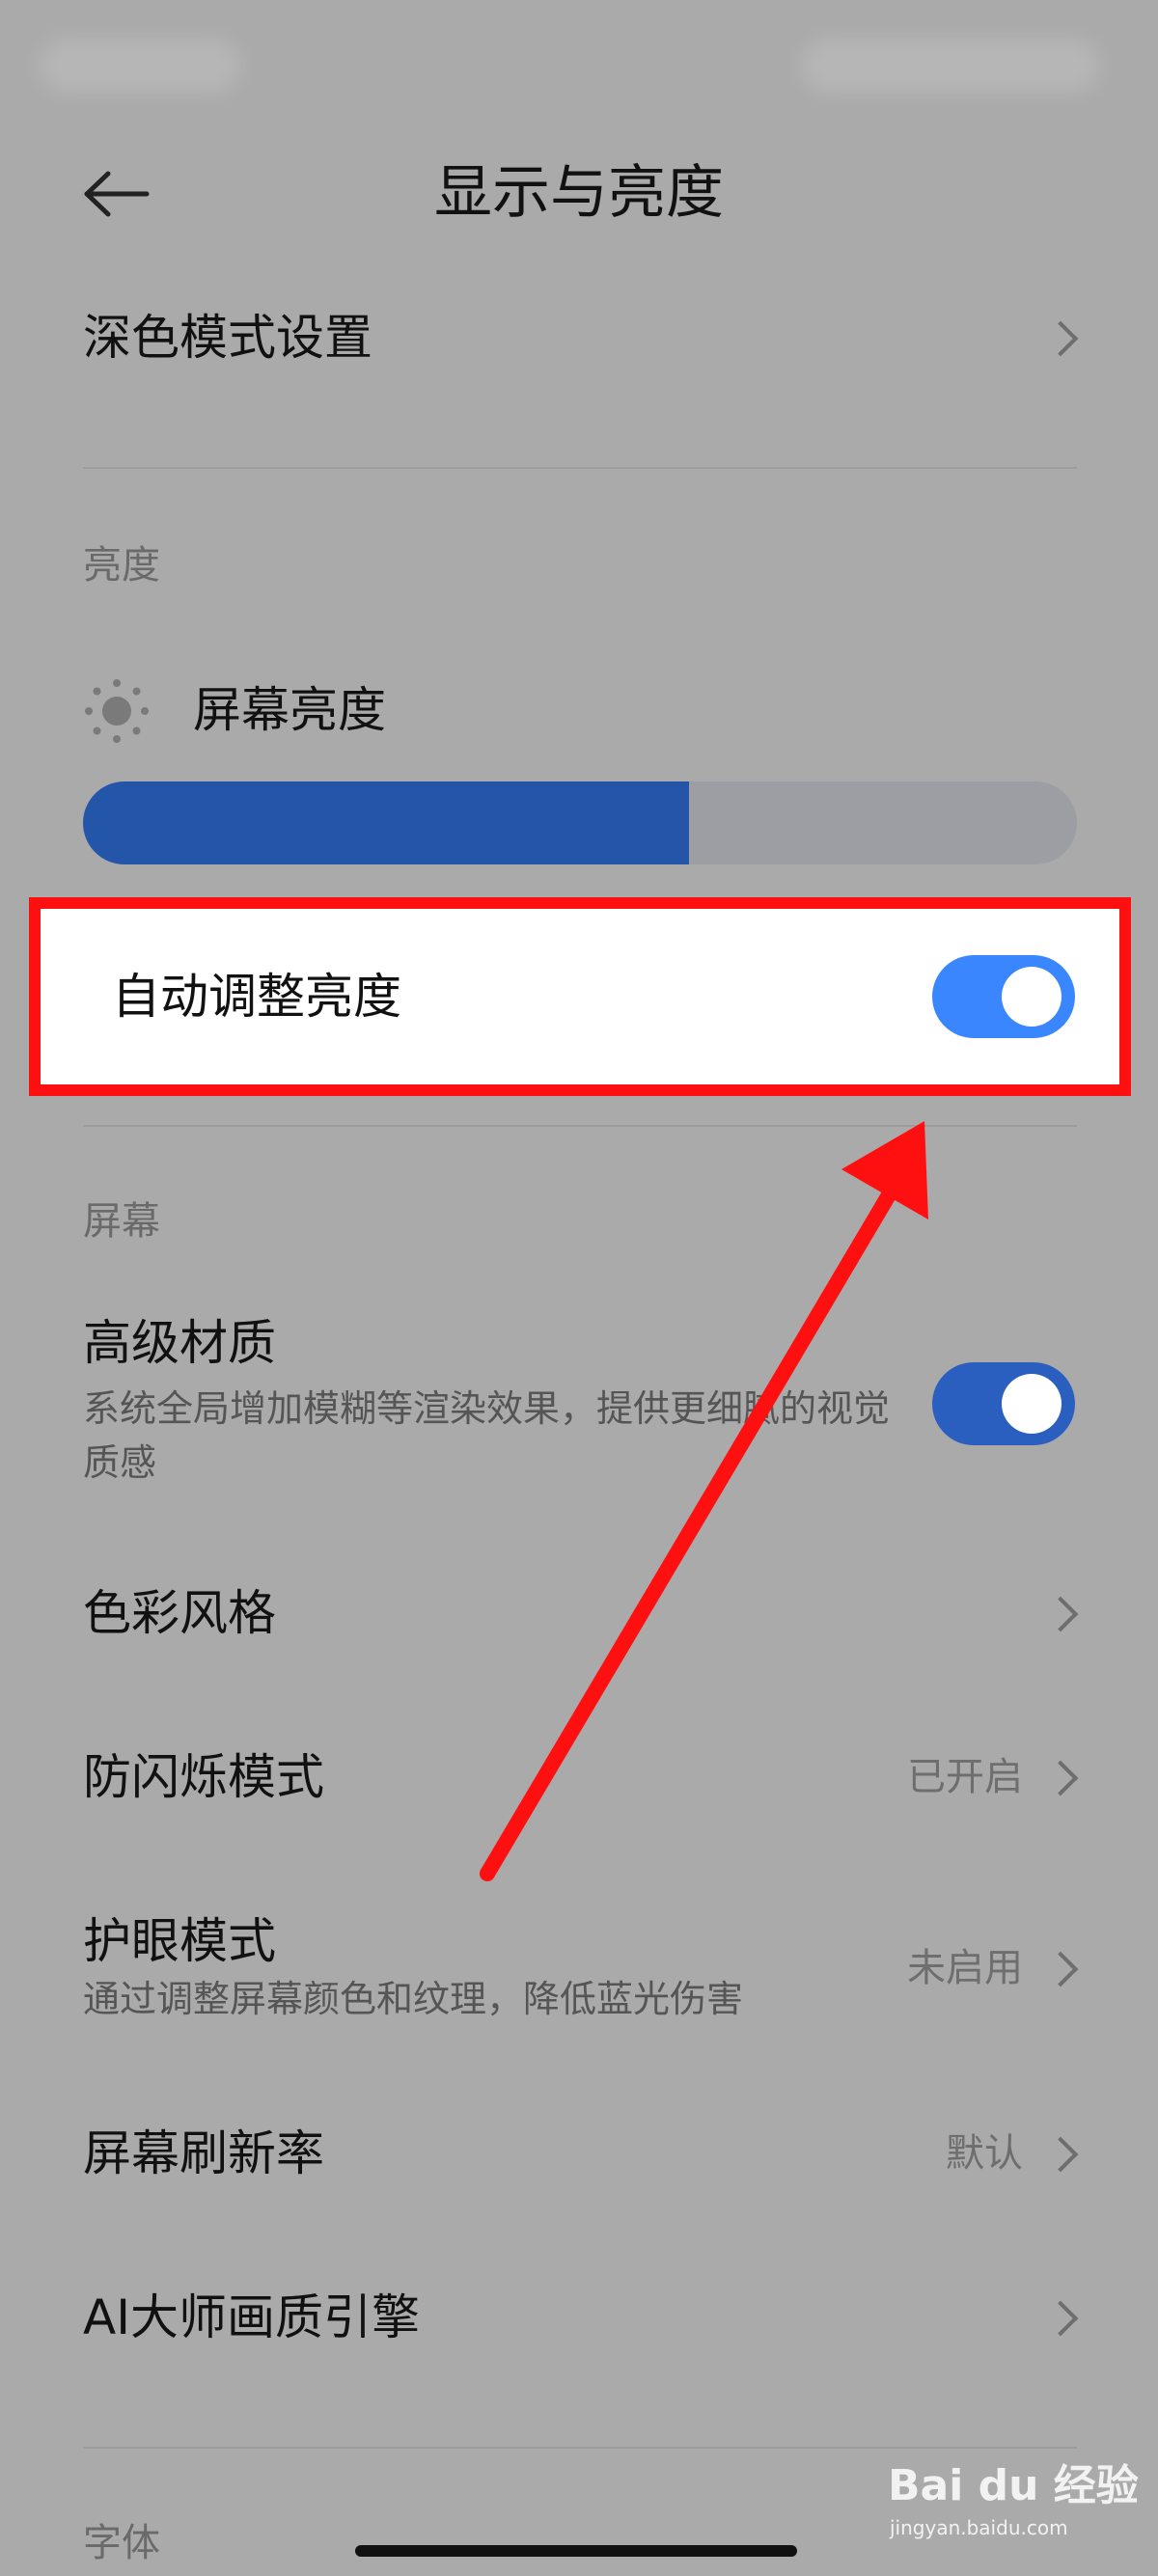 The image size is (1158, 2576). What do you see at coordinates (579, 2325) in the screenshot?
I see `ai-engine-row: AI大师画质引擎` at bounding box center [579, 2325].